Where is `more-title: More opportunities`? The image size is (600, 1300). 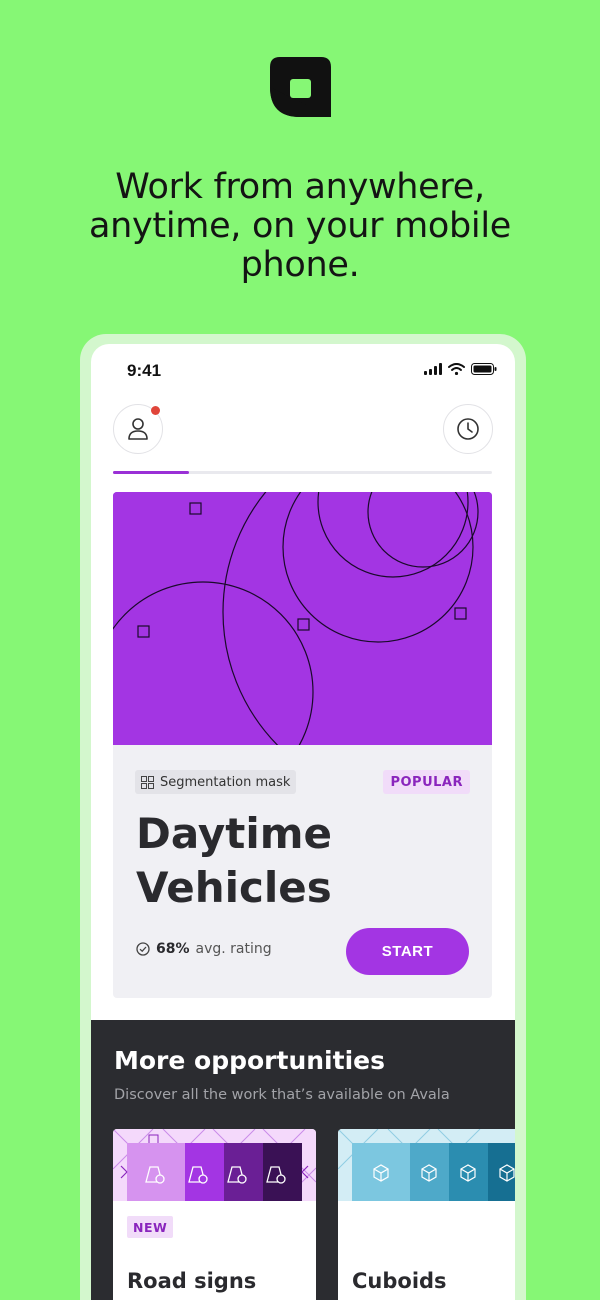 more-title: More opportunities is located at coordinates (249, 1060).